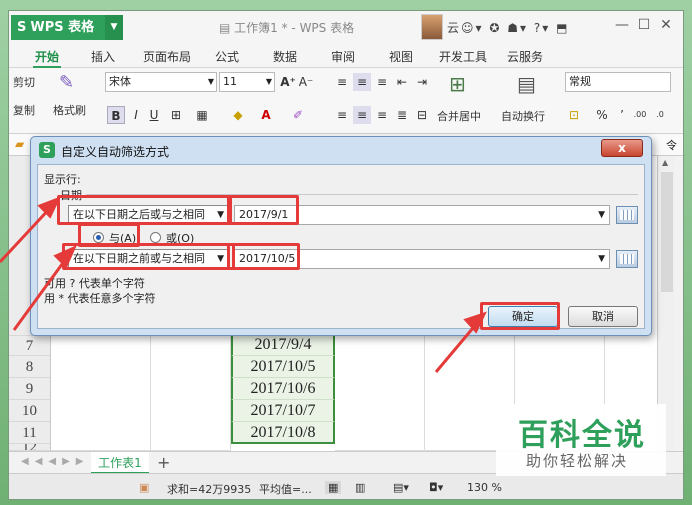 This screenshot has width=692, height=505. I want to click on watermark: 百科全说 助你轻松解决, so click(581, 440).